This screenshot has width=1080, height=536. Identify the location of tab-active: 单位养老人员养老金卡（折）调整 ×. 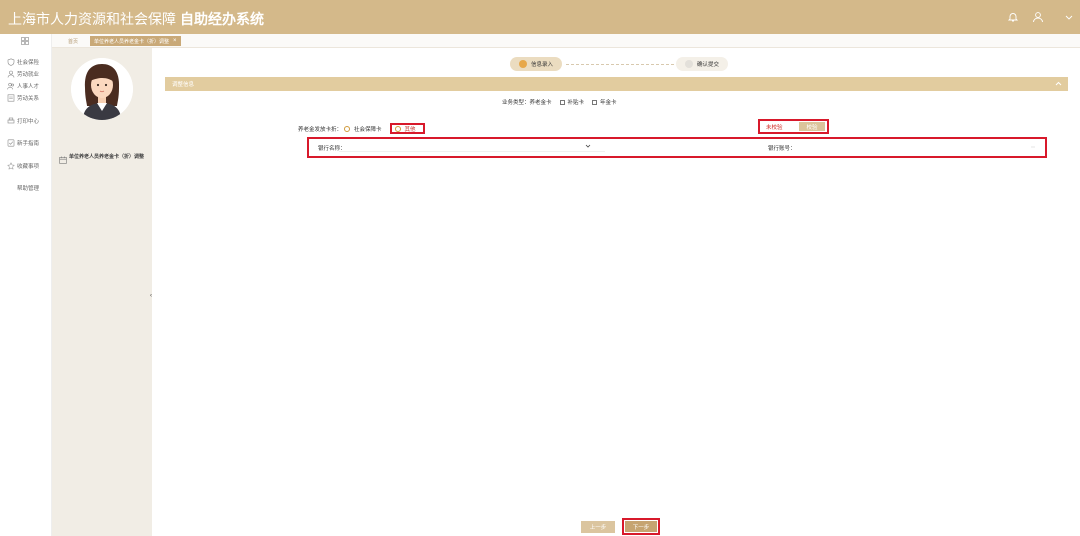
(135, 41).